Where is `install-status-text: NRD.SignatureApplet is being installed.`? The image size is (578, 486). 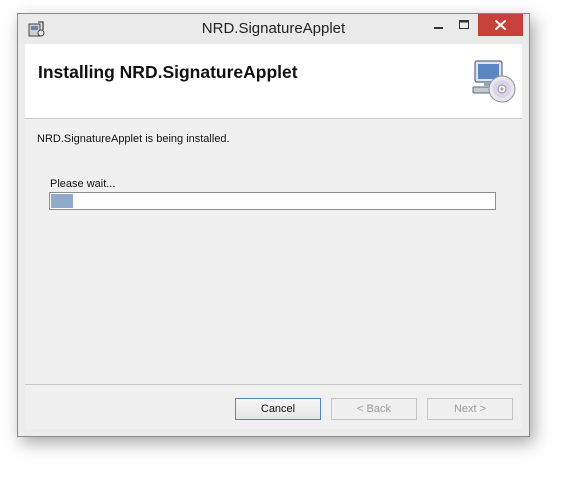 install-status-text: NRD.SignatureApplet is being installed. is located at coordinates (133, 139).